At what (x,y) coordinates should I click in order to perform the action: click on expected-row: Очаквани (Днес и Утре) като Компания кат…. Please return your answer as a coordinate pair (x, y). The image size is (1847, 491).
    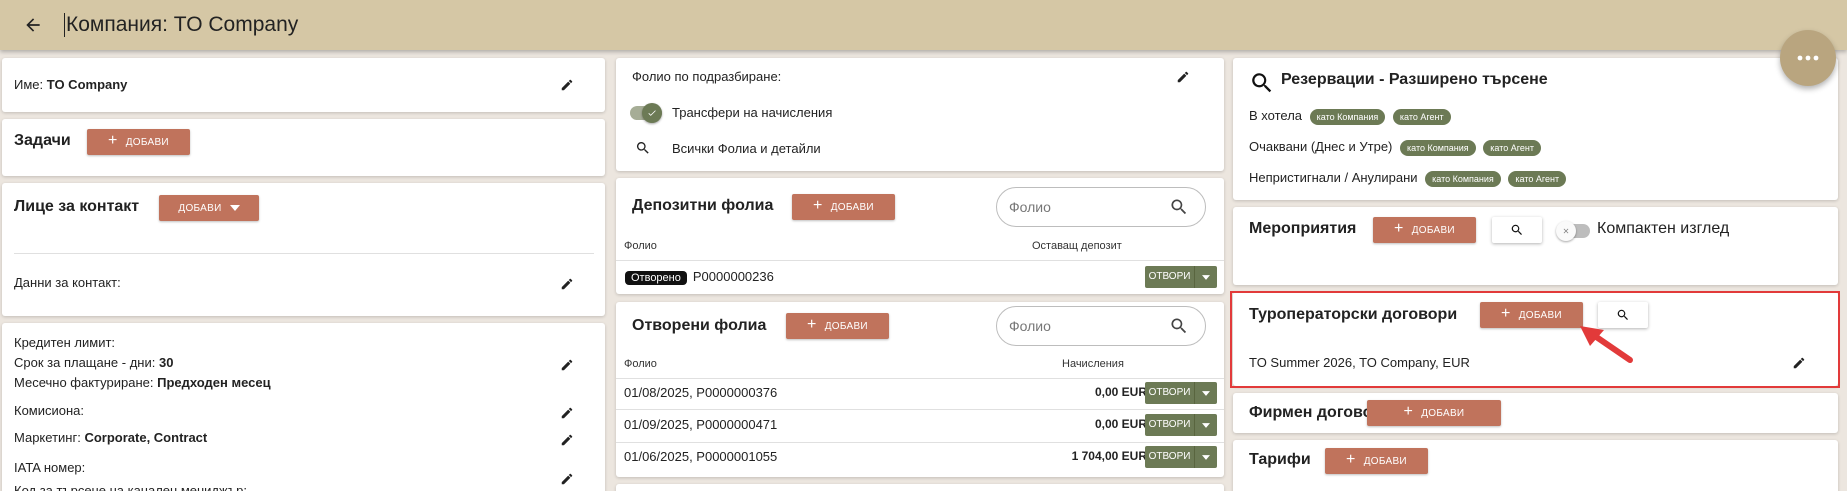
    Looking at the image, I should click on (1395, 147).